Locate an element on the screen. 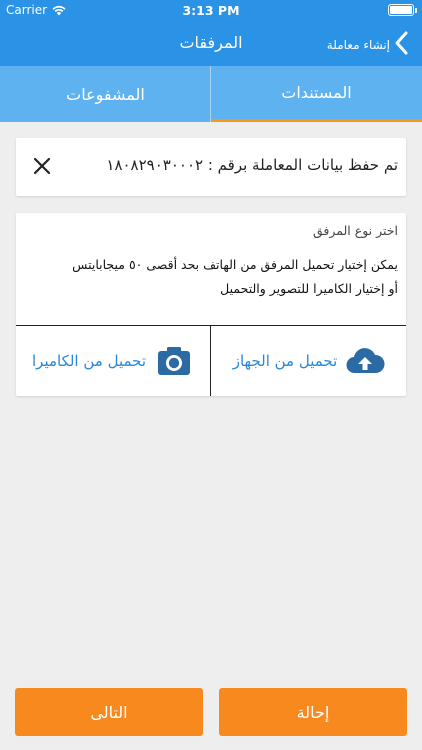 This screenshot has height=750, width=422. upload-from-device-label: تحميل من الجهاز is located at coordinates (285, 361).